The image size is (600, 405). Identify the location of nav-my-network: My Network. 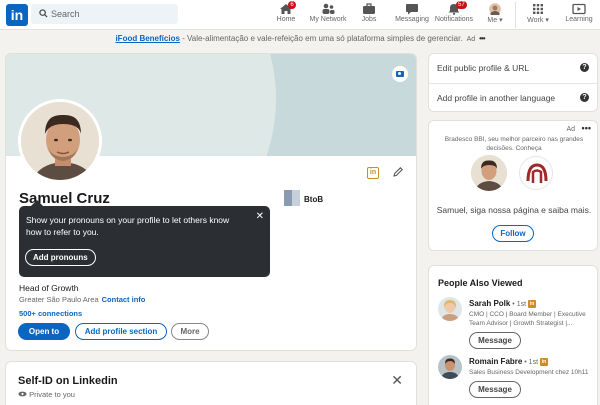
(328, 15).